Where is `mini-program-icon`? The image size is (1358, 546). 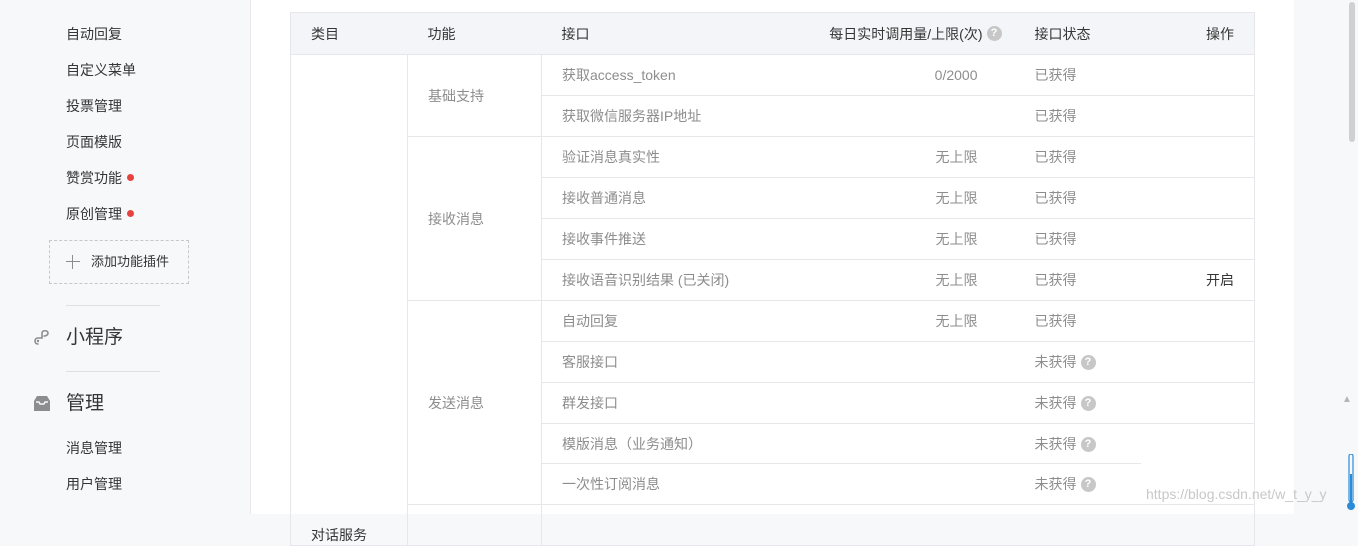 mini-program-icon is located at coordinates (41, 337).